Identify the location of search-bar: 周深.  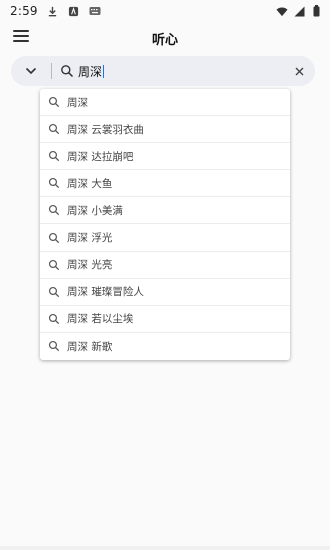
(163, 71).